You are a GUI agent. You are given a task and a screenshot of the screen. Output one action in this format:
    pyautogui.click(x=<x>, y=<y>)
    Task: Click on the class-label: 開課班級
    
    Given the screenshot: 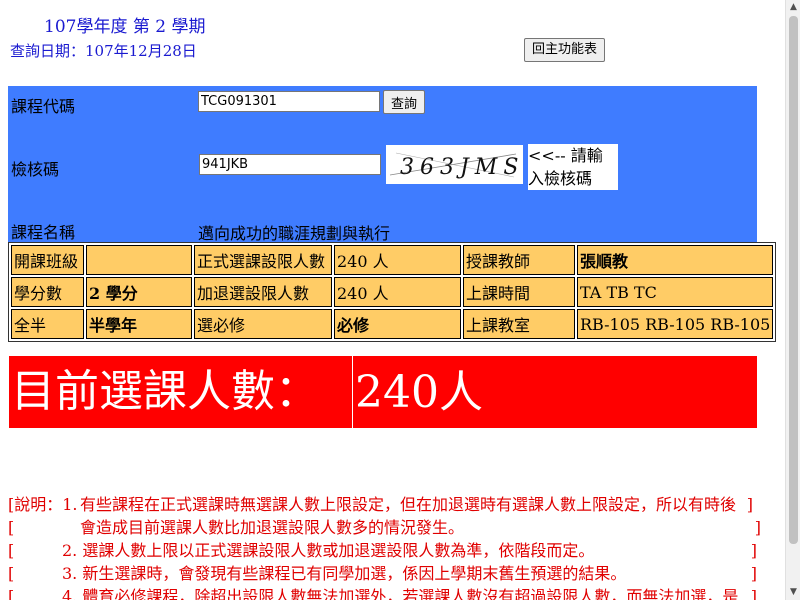 What is the action you would take?
    pyautogui.click(x=47, y=260)
    